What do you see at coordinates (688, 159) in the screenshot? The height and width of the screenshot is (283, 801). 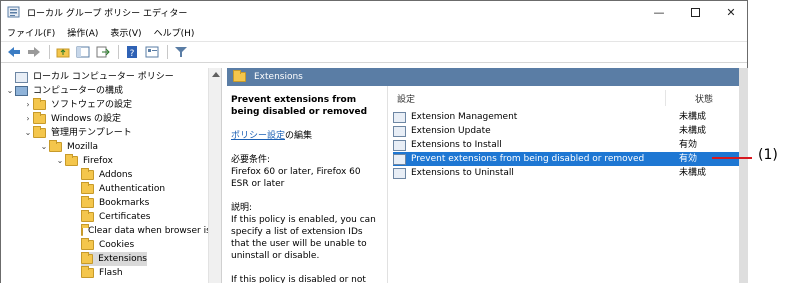 I see `policy-state: 有効` at bounding box center [688, 159].